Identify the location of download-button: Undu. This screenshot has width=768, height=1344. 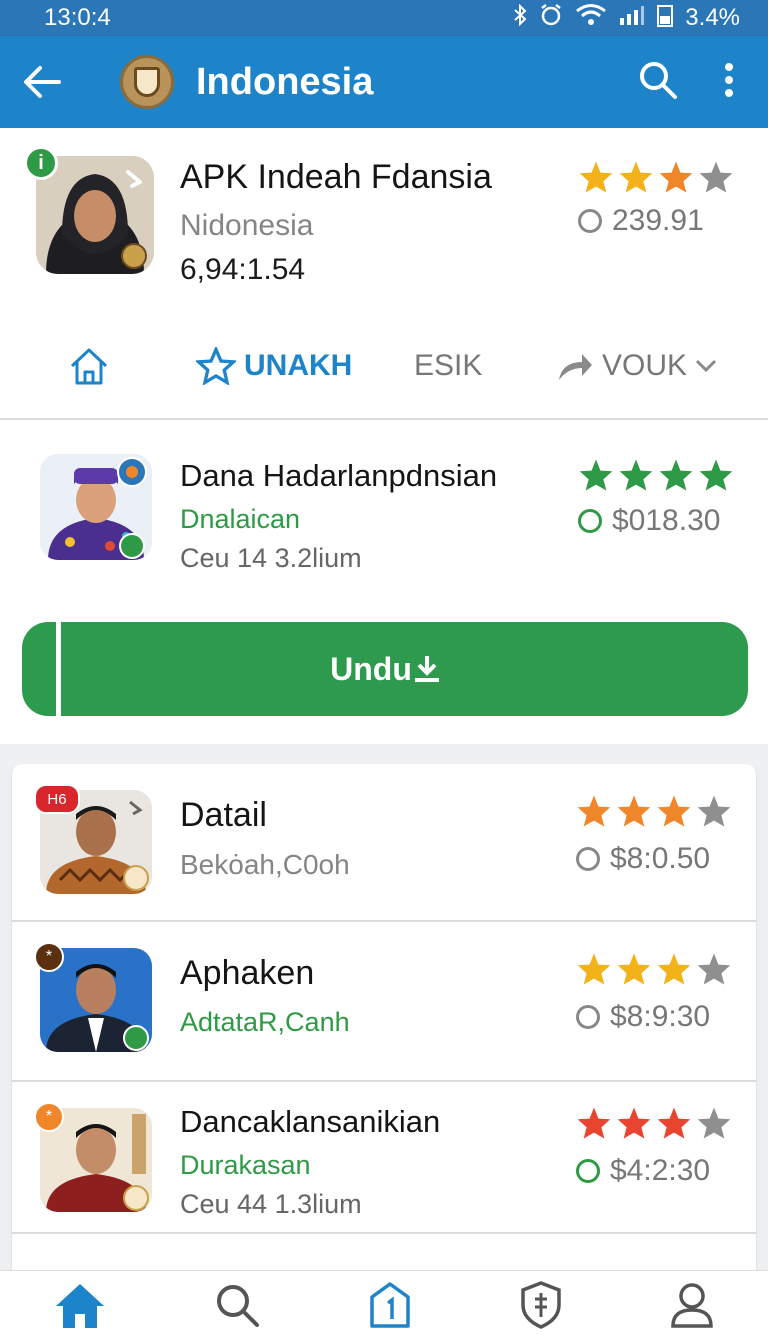
(385, 669).